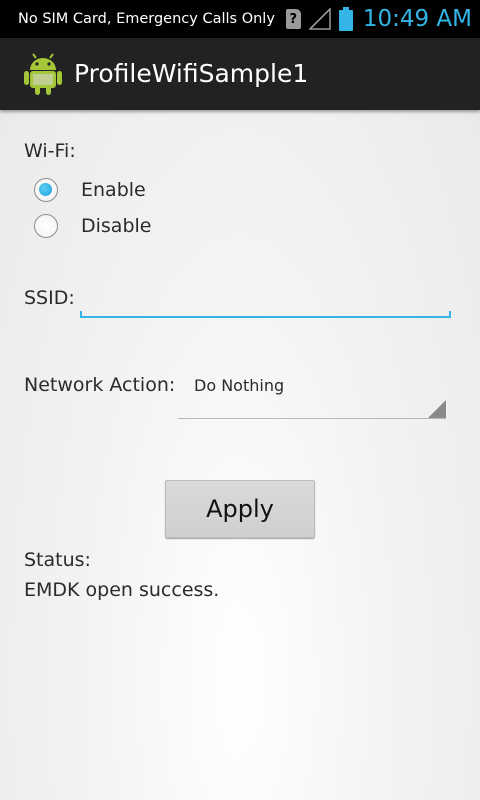 The image size is (480, 800). Describe the element at coordinates (437, 409) in the screenshot. I see `spinner-arrow-icon` at that location.